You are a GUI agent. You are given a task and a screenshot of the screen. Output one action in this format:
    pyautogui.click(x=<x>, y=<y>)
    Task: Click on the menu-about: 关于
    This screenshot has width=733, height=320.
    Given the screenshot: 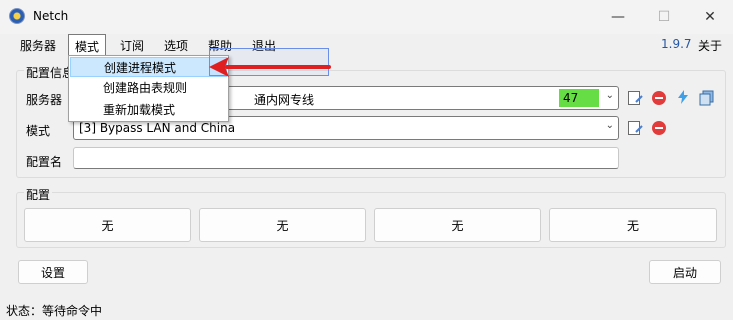 What is the action you would take?
    pyautogui.click(x=710, y=45)
    